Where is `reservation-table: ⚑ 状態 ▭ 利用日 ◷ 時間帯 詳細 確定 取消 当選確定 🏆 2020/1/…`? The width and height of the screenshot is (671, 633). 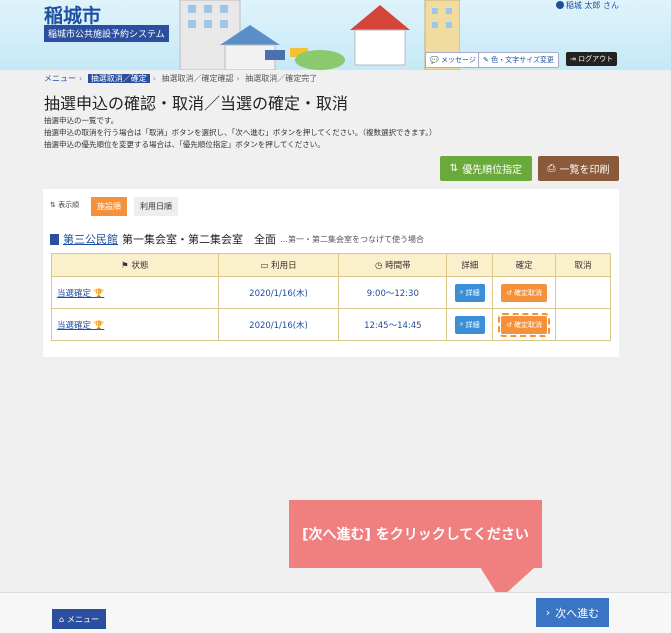 reservation-table: ⚑ 状態 ▭ 利用日 ◷ 時間帯 詳細 確定 取消 当選確定 🏆 2020/1/… is located at coordinates (331, 297).